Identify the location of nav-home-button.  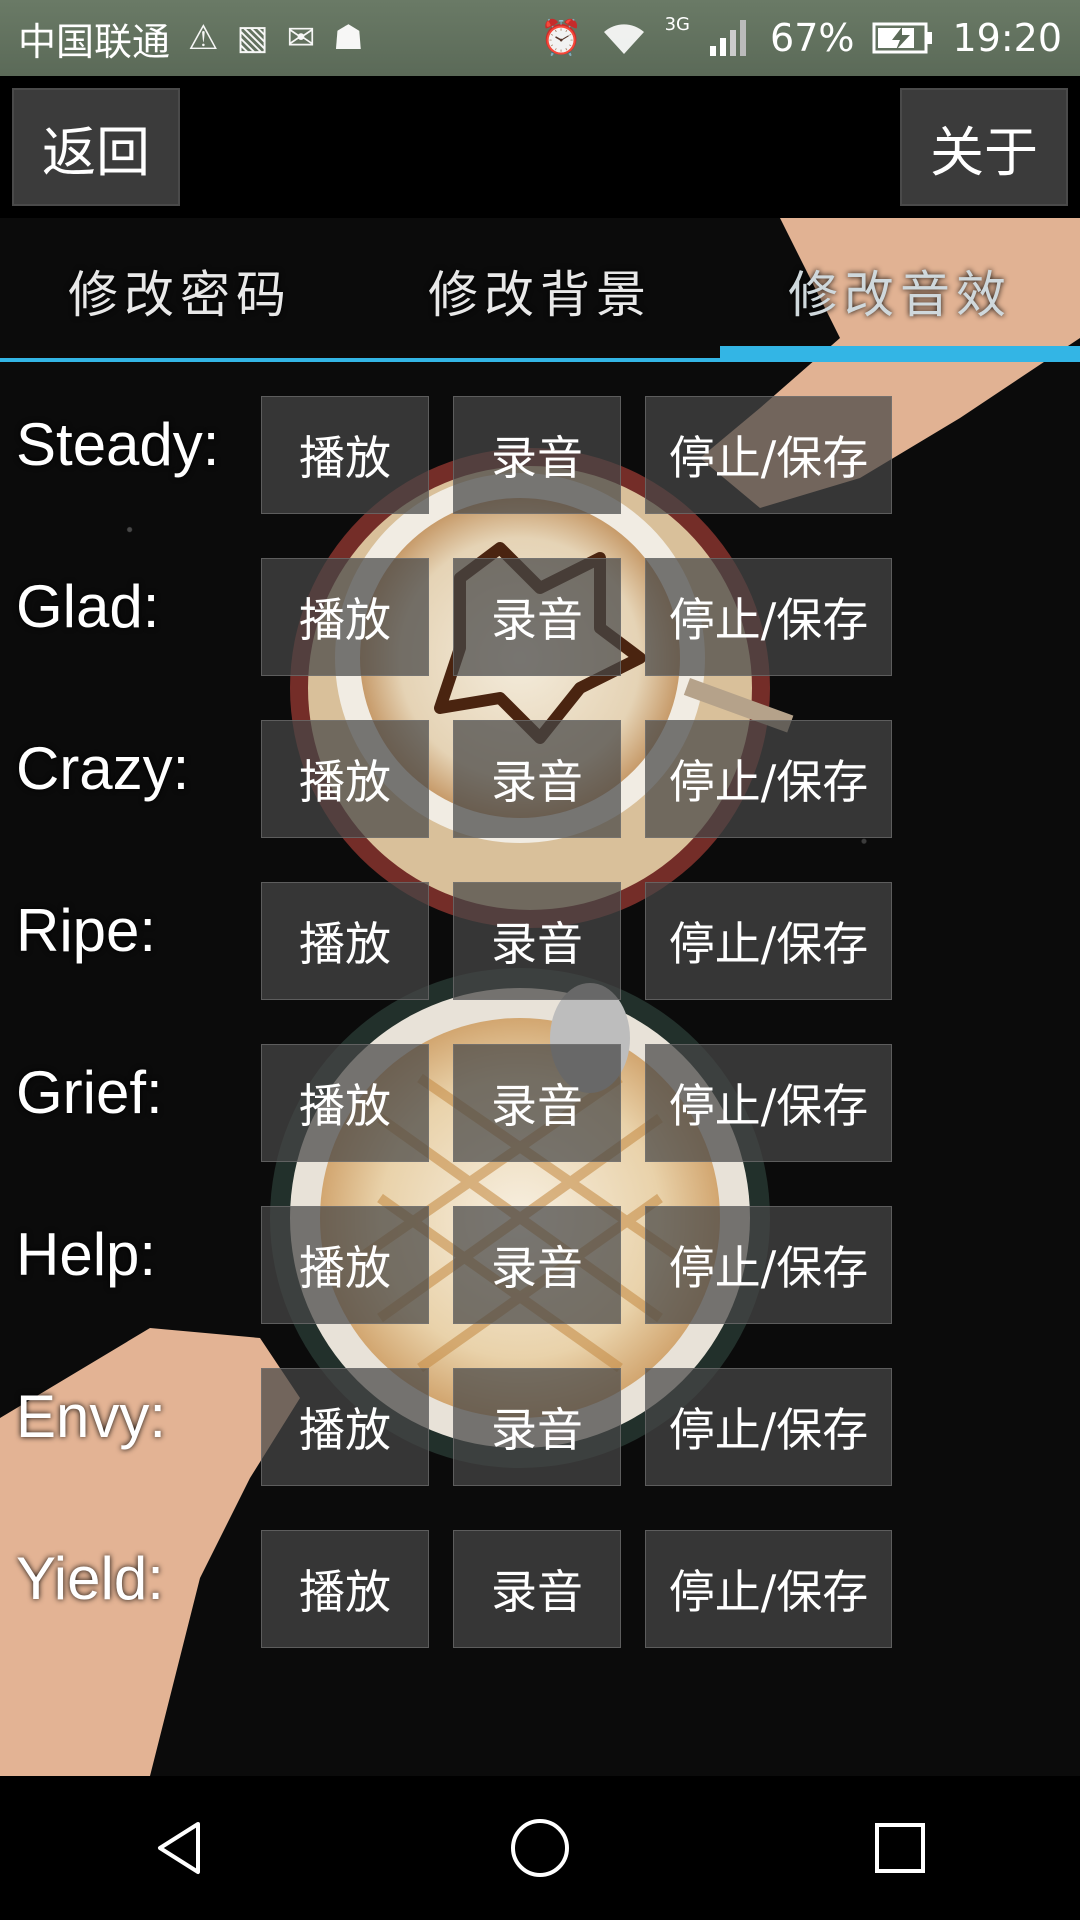
(540, 1848).